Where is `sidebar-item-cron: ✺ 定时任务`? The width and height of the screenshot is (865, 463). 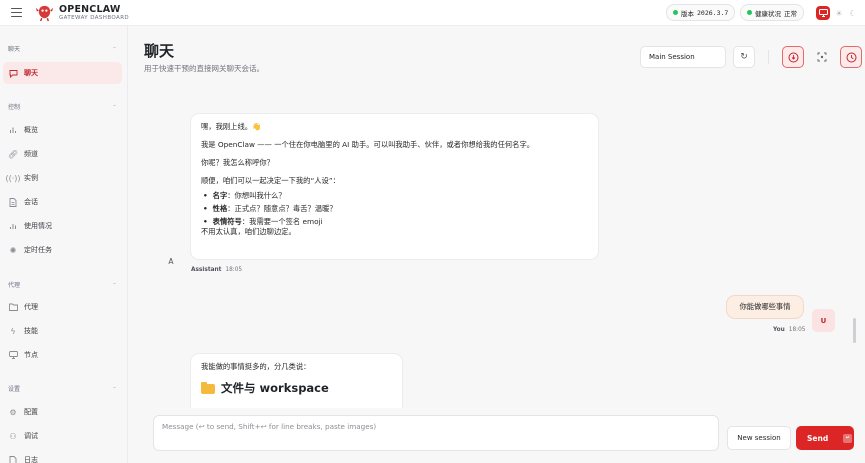
sidebar-item-cron: ✺ 定时任务 is located at coordinates (62, 250).